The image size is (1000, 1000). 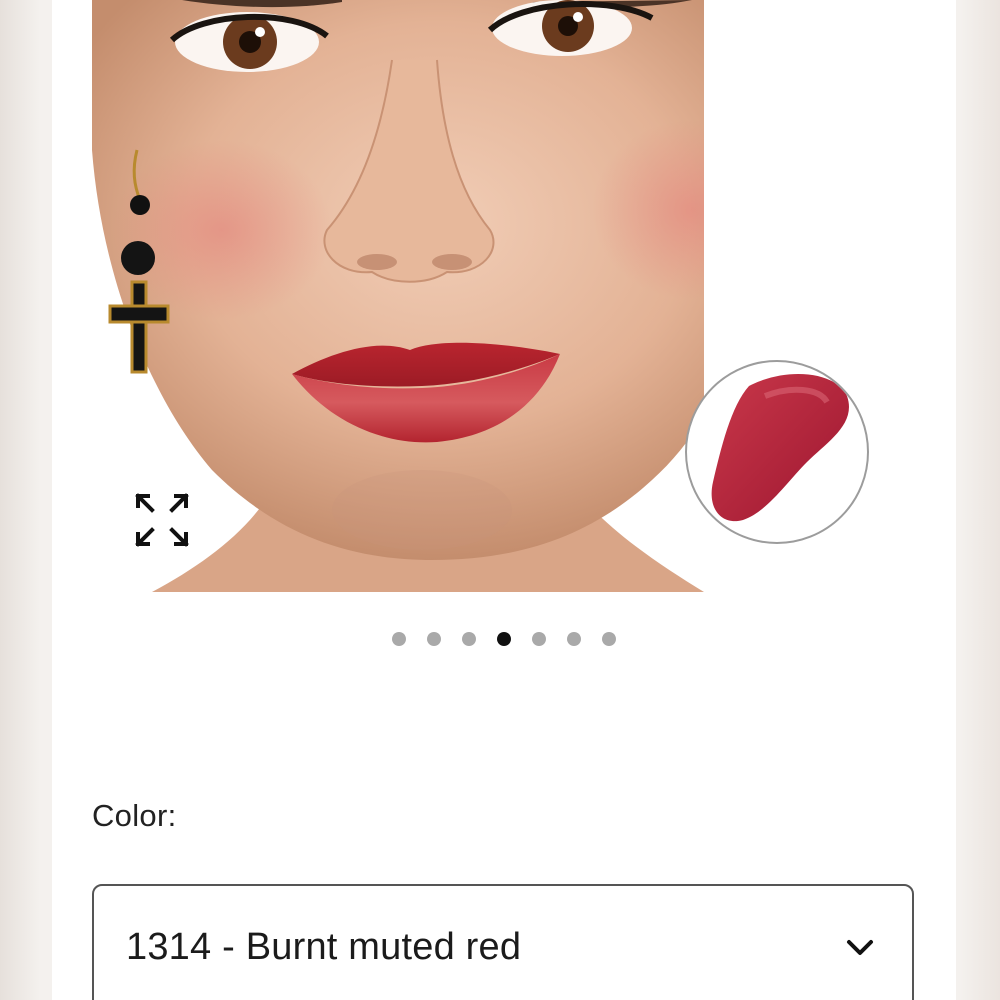 What do you see at coordinates (860, 947) in the screenshot?
I see `chevron-down-icon` at bounding box center [860, 947].